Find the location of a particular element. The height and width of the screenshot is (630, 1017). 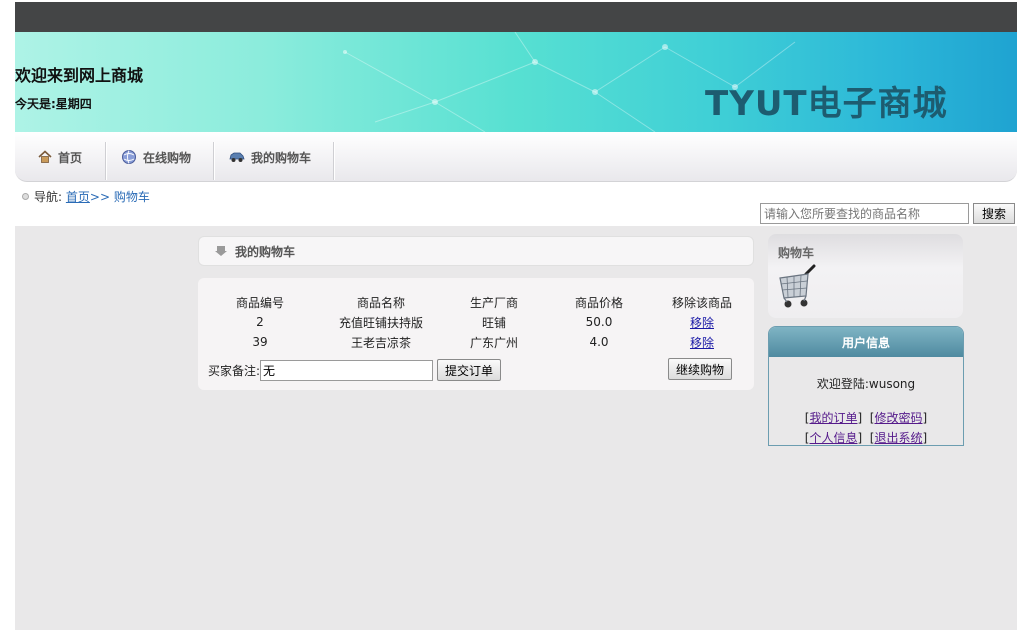

nav-label-home: 首页 is located at coordinates (70, 157).